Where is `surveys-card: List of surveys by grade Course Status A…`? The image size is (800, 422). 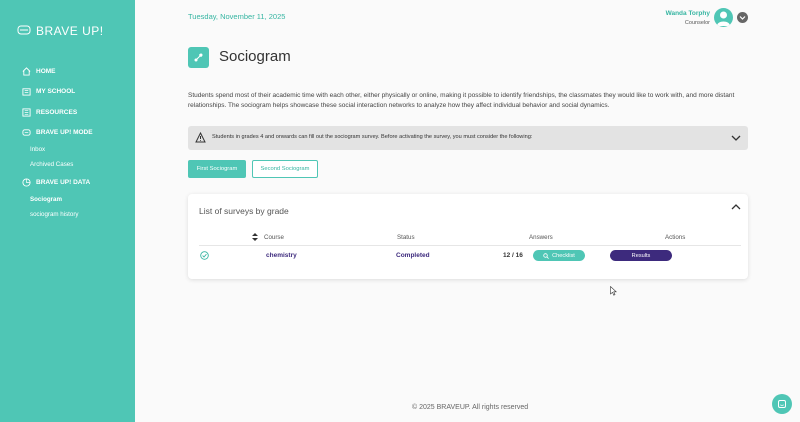 surveys-card: List of surveys by grade Course Status A… is located at coordinates (468, 236).